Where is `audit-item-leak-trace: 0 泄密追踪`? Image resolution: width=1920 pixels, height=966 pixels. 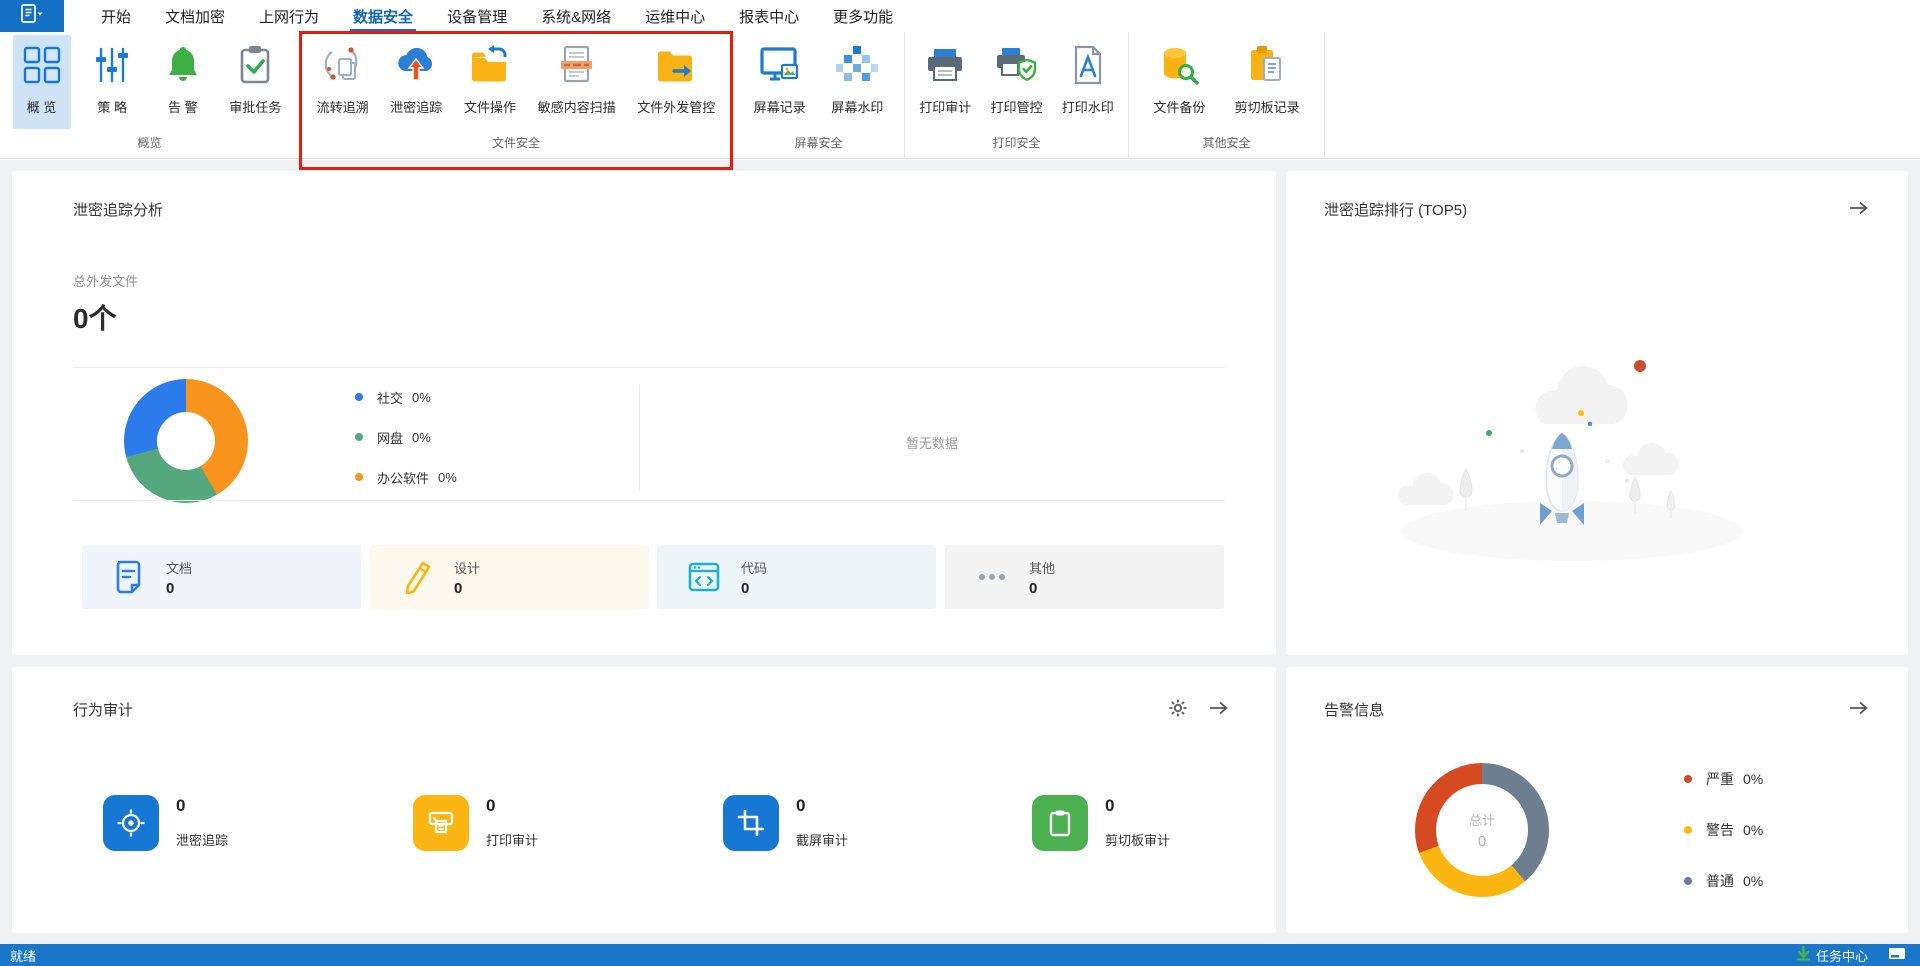 audit-item-leak-trace: 0 泄密追踪 is located at coordinates (165, 823).